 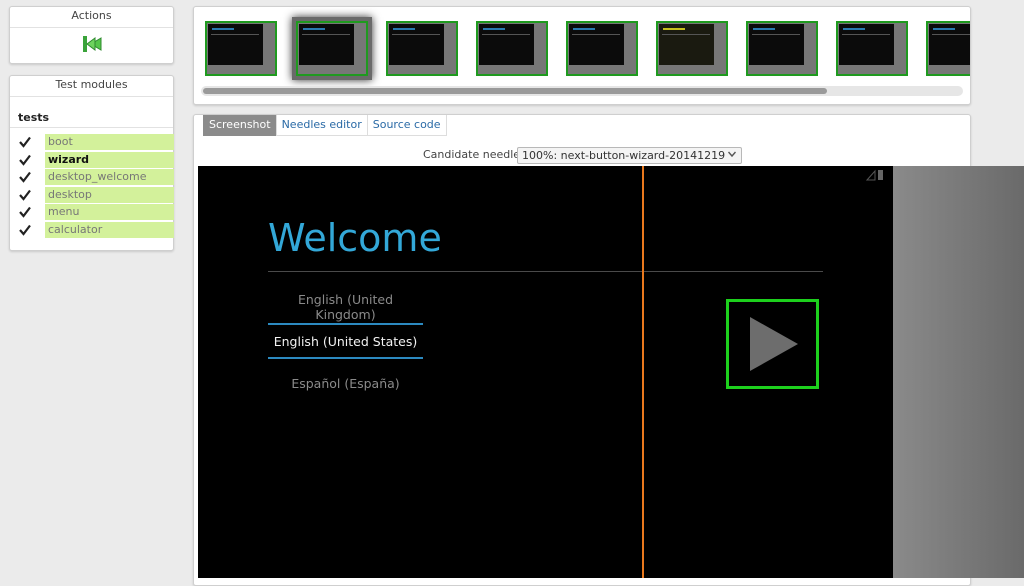 What do you see at coordinates (958, 372) in the screenshot?
I see `screenshot-overflow-area` at bounding box center [958, 372].